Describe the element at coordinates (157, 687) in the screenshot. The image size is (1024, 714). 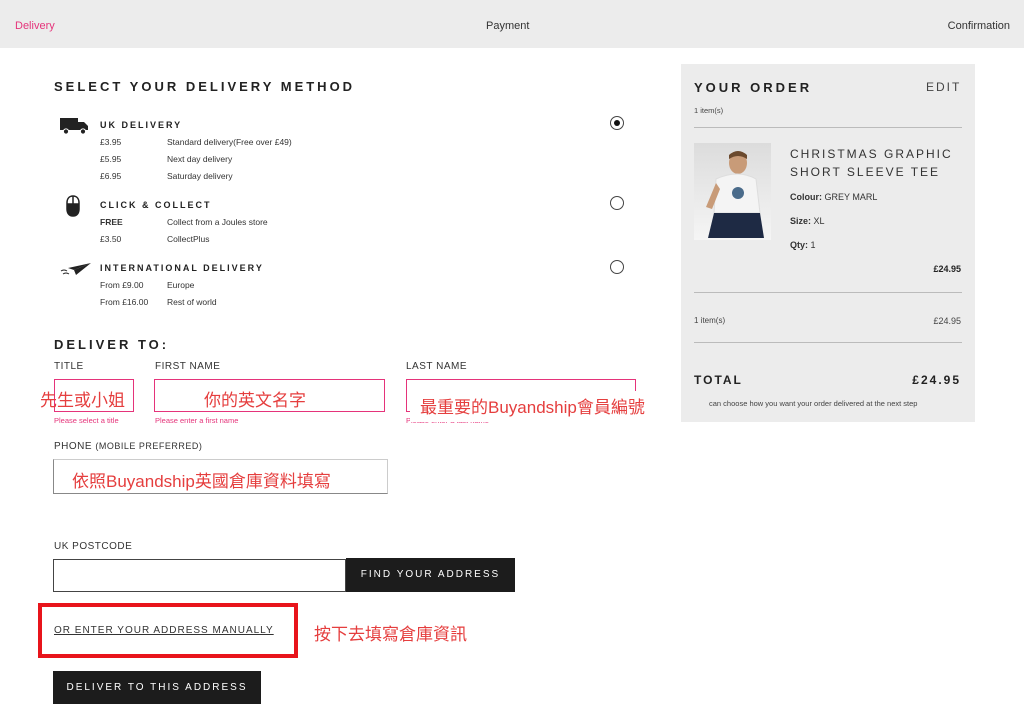
I see `deliver-to-address-button: DELIVER TO THIS ADDRESS` at that location.